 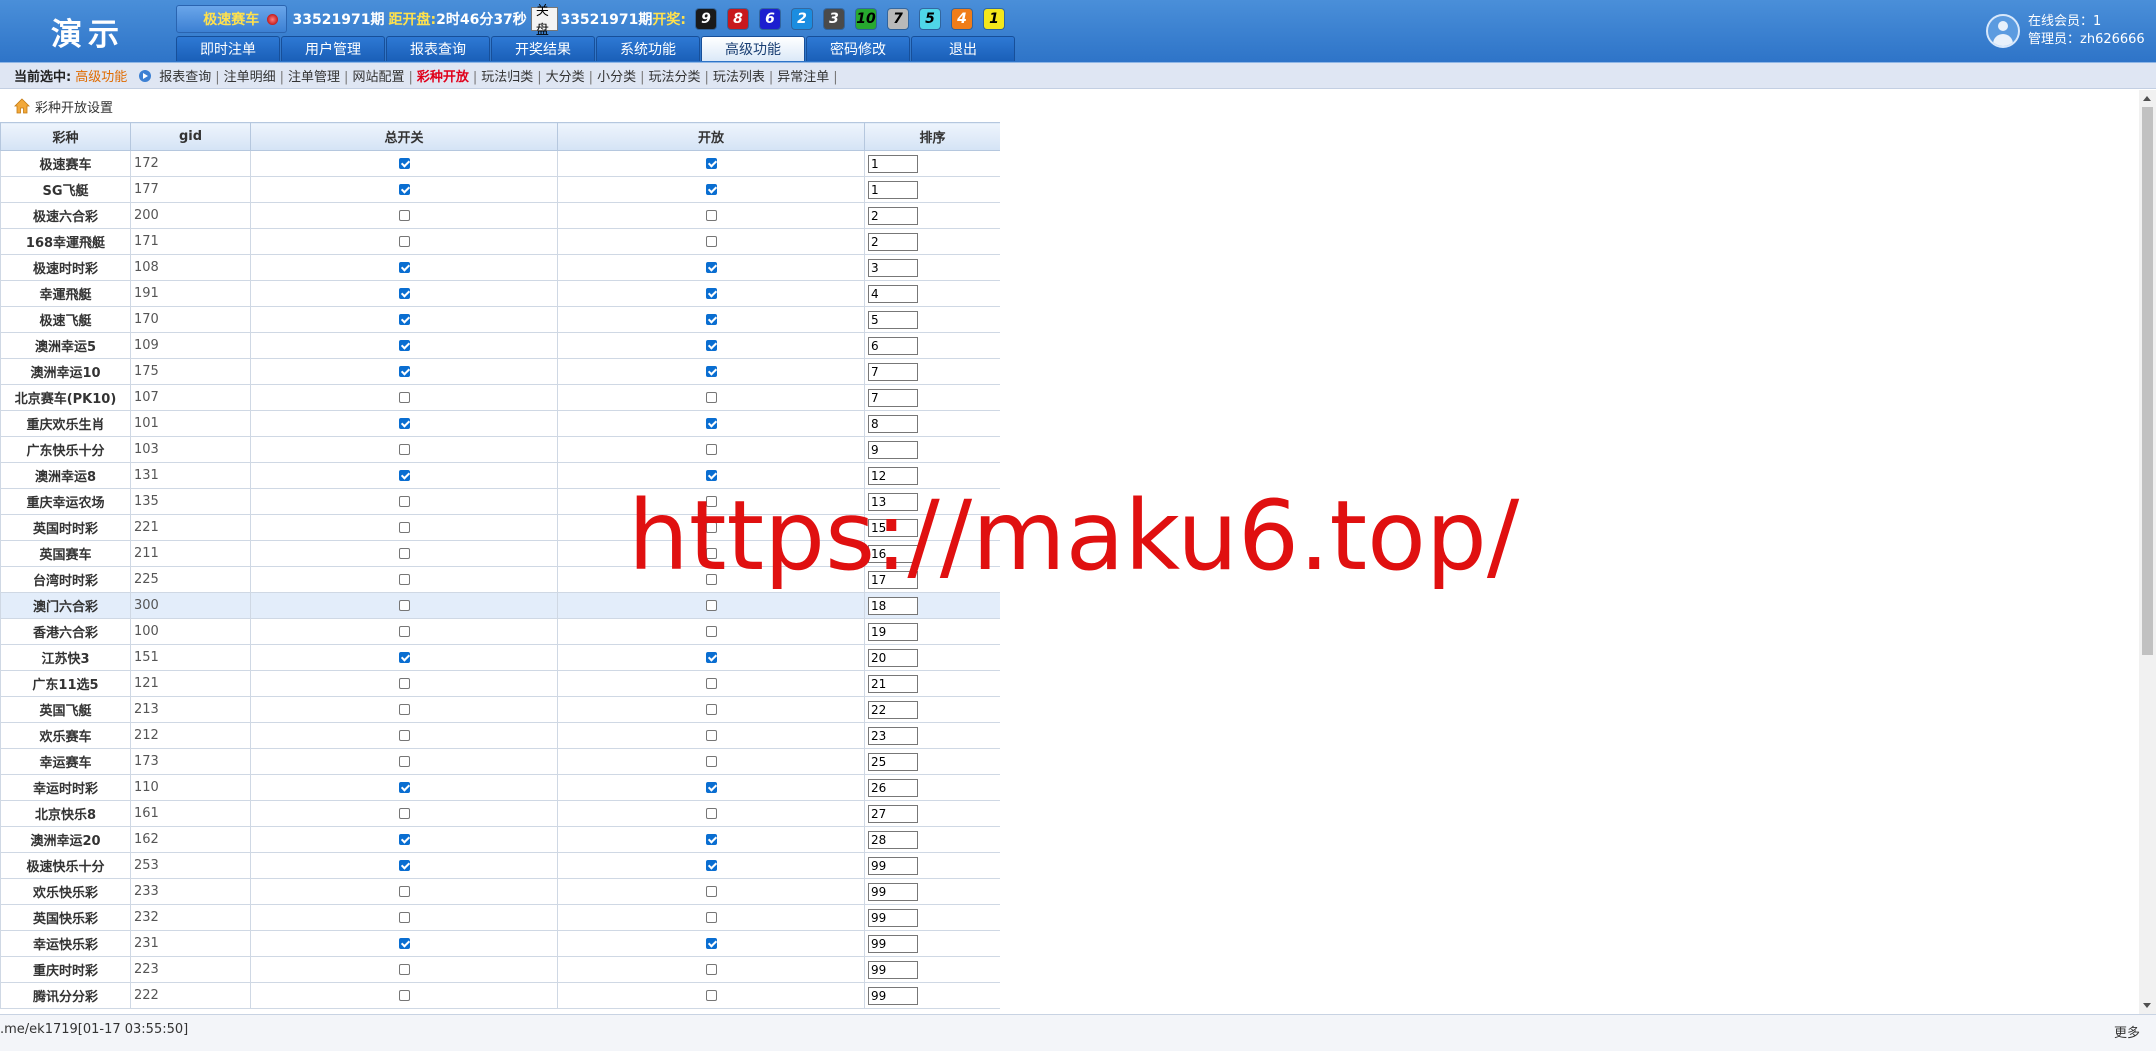 What do you see at coordinates (648, 48) in the screenshot?
I see `nav-tab: 系统功能` at bounding box center [648, 48].